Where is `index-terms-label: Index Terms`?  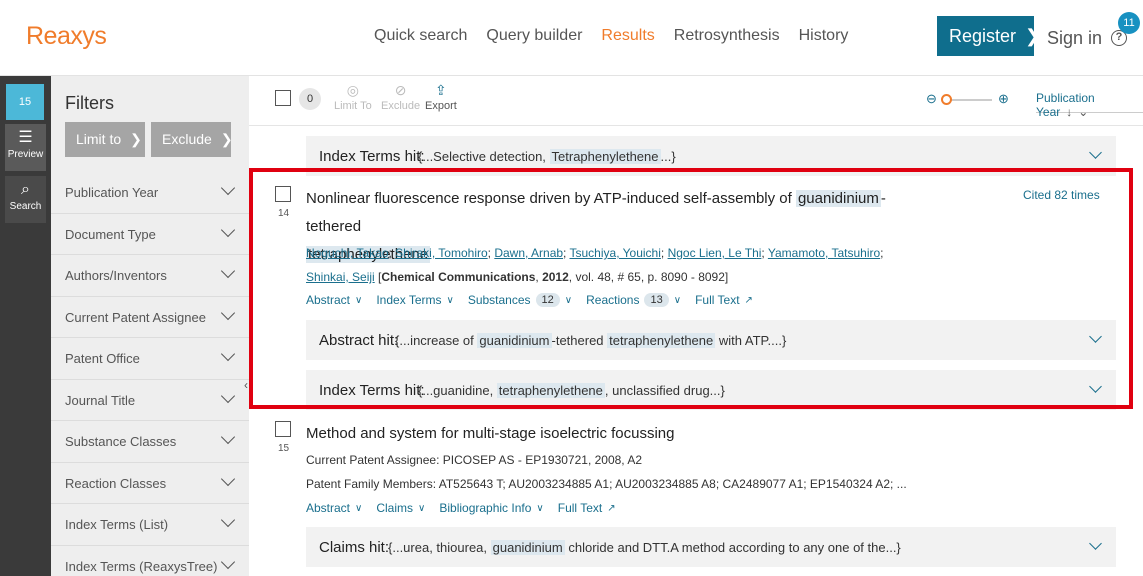 index-terms-label: Index Terms is located at coordinates (409, 300).